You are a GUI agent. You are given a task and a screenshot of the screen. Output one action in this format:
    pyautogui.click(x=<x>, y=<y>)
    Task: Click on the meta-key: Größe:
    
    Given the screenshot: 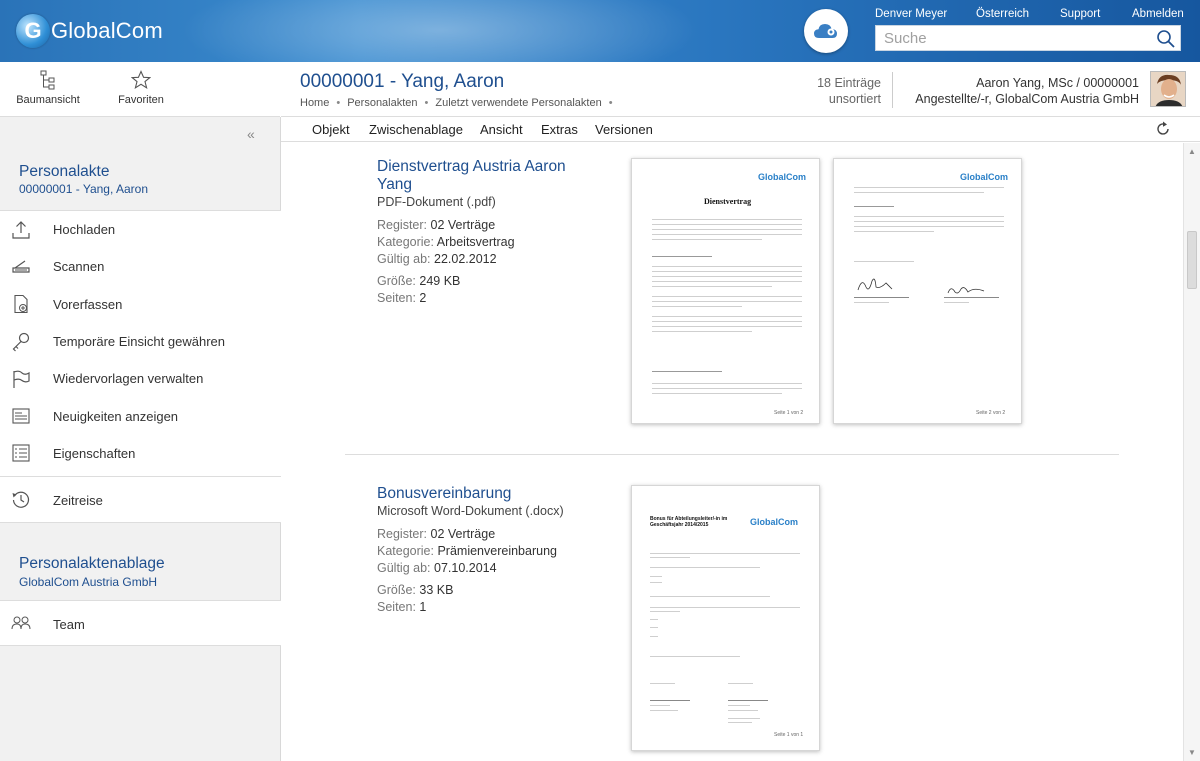 What is the action you would take?
    pyautogui.click(x=396, y=590)
    